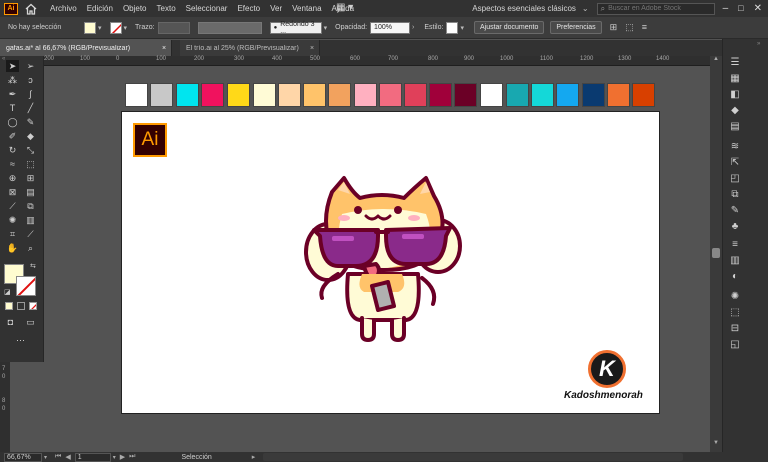  Describe the element at coordinates (26, 286) in the screenshot. I see `stroke-color-swatch` at that location.